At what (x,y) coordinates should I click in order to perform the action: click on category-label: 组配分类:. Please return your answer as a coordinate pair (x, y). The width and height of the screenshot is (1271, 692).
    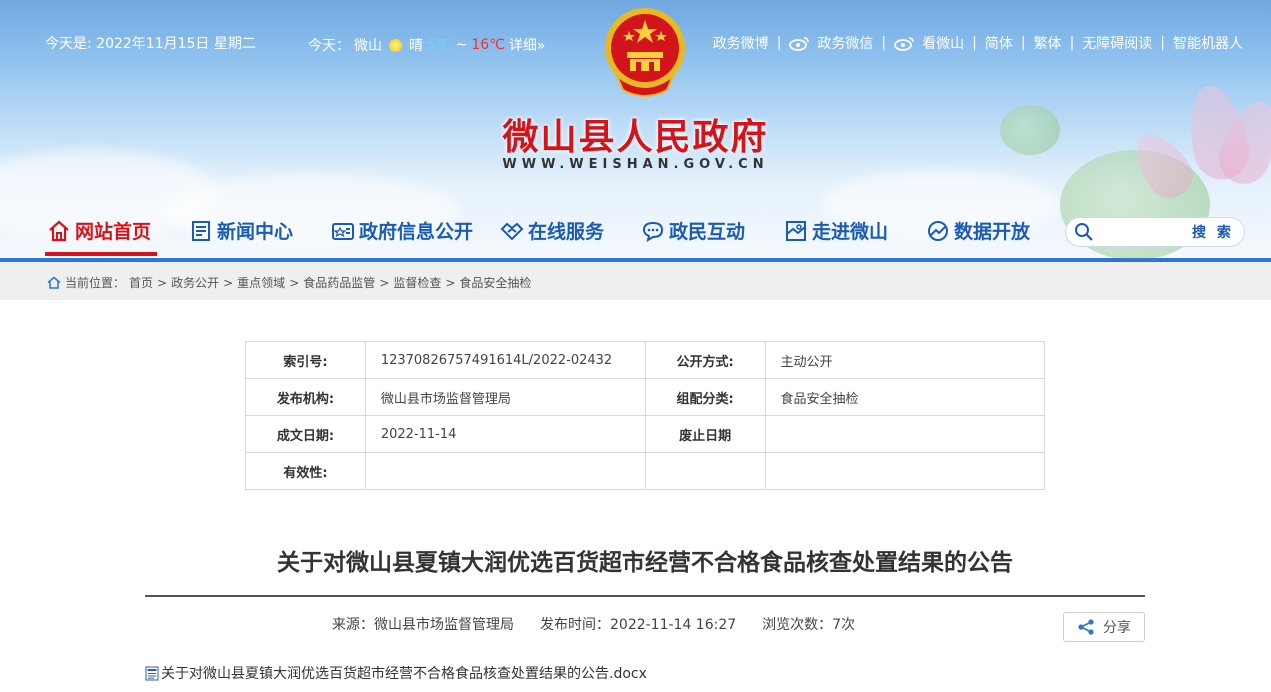
    Looking at the image, I should click on (705, 397).